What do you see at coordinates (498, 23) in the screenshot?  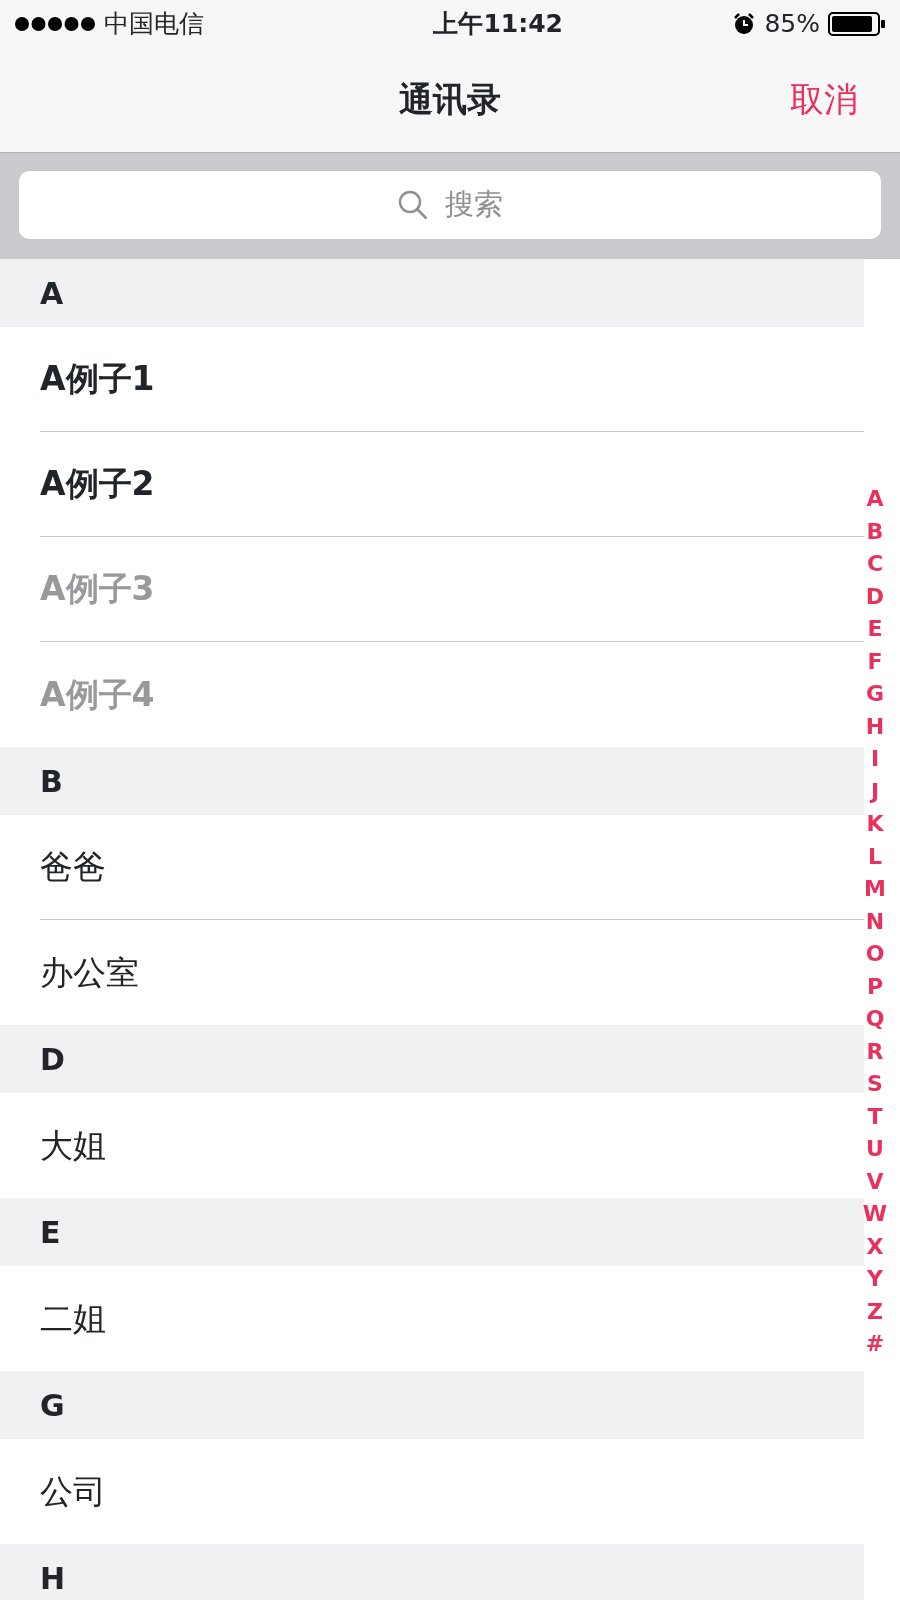 I see `clock-time: 上午11:42` at bounding box center [498, 23].